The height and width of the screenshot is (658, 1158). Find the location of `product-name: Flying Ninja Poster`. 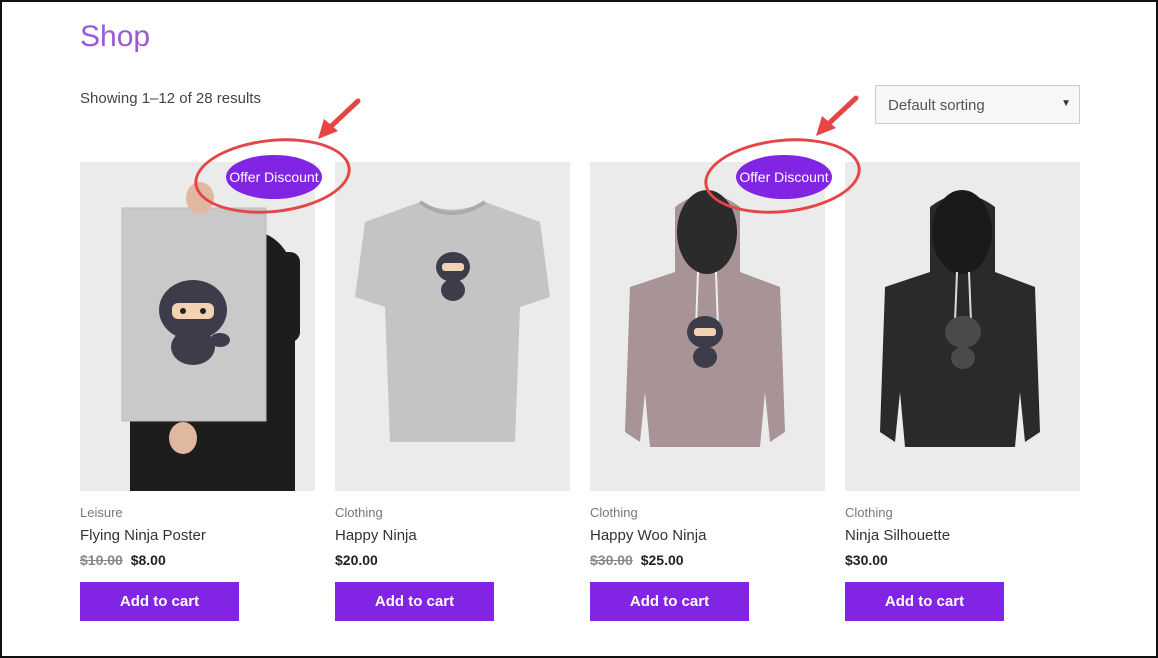

product-name: Flying Ninja Poster is located at coordinates (197, 535).